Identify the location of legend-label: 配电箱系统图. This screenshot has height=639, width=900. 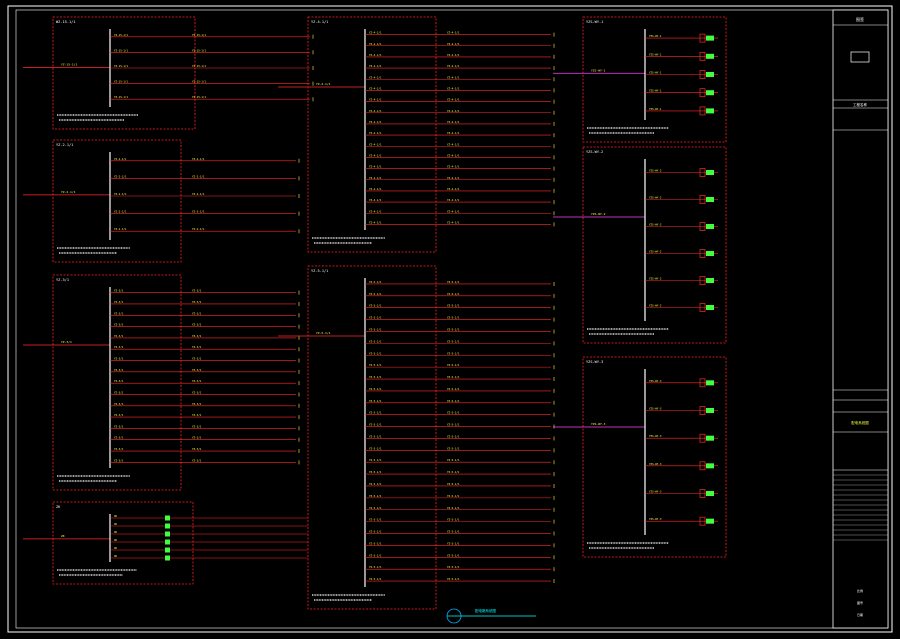
(485, 610).